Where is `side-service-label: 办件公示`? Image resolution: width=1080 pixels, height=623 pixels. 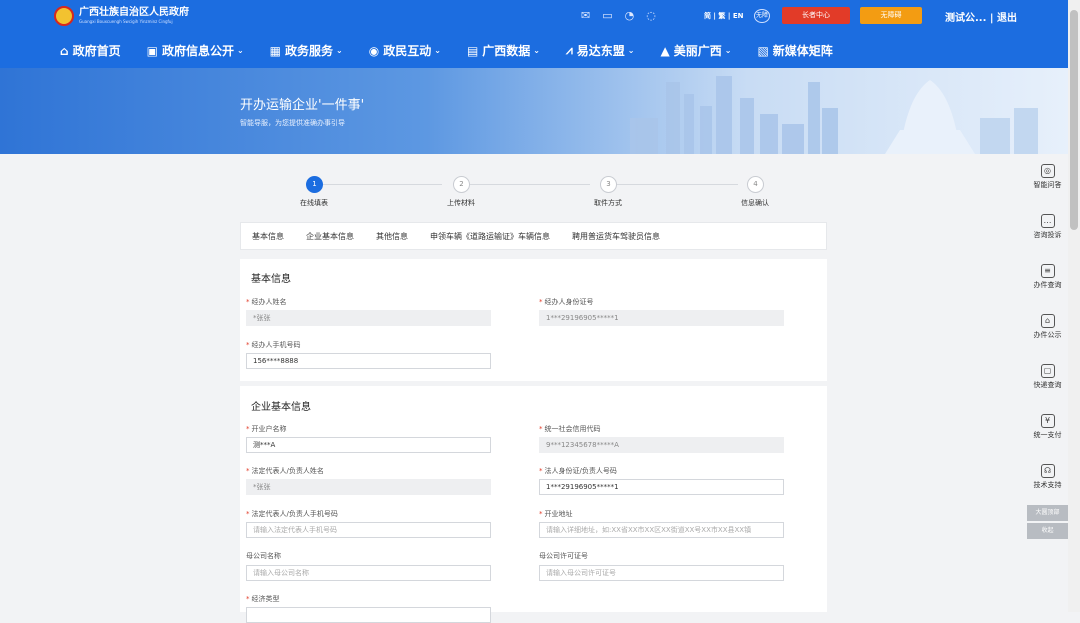 side-service-label: 办件公示 is located at coordinates (1047, 335).